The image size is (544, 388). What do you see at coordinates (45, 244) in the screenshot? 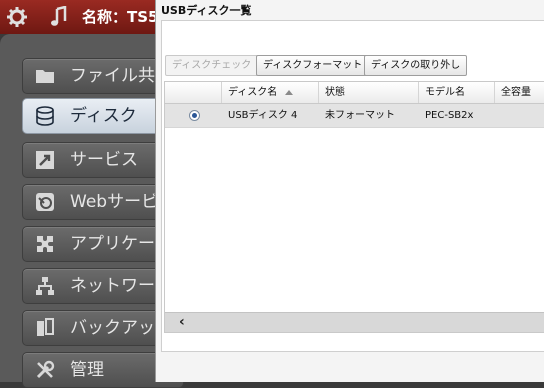
I see `puzzle-icon` at bounding box center [45, 244].